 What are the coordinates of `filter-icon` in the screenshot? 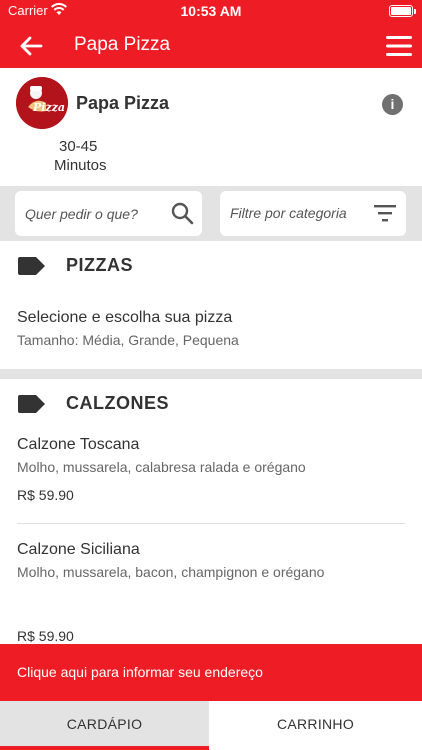 It's located at (385, 213).